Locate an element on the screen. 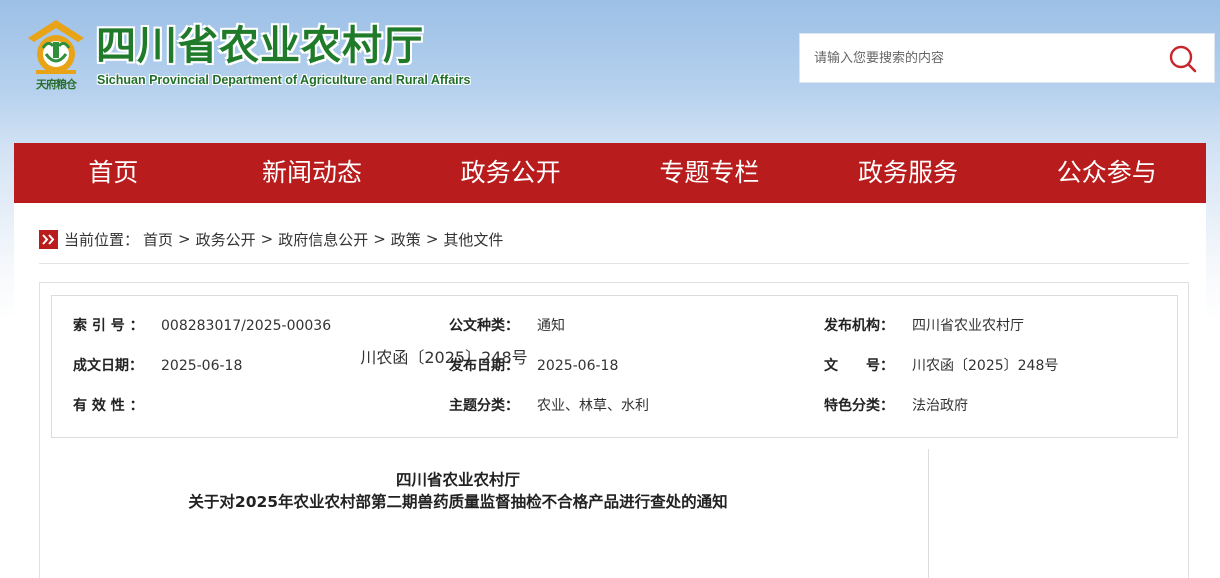 This screenshot has width=1220, height=578. meta-index-no-value: 008283017/2025-00036 is located at coordinates (246, 326).